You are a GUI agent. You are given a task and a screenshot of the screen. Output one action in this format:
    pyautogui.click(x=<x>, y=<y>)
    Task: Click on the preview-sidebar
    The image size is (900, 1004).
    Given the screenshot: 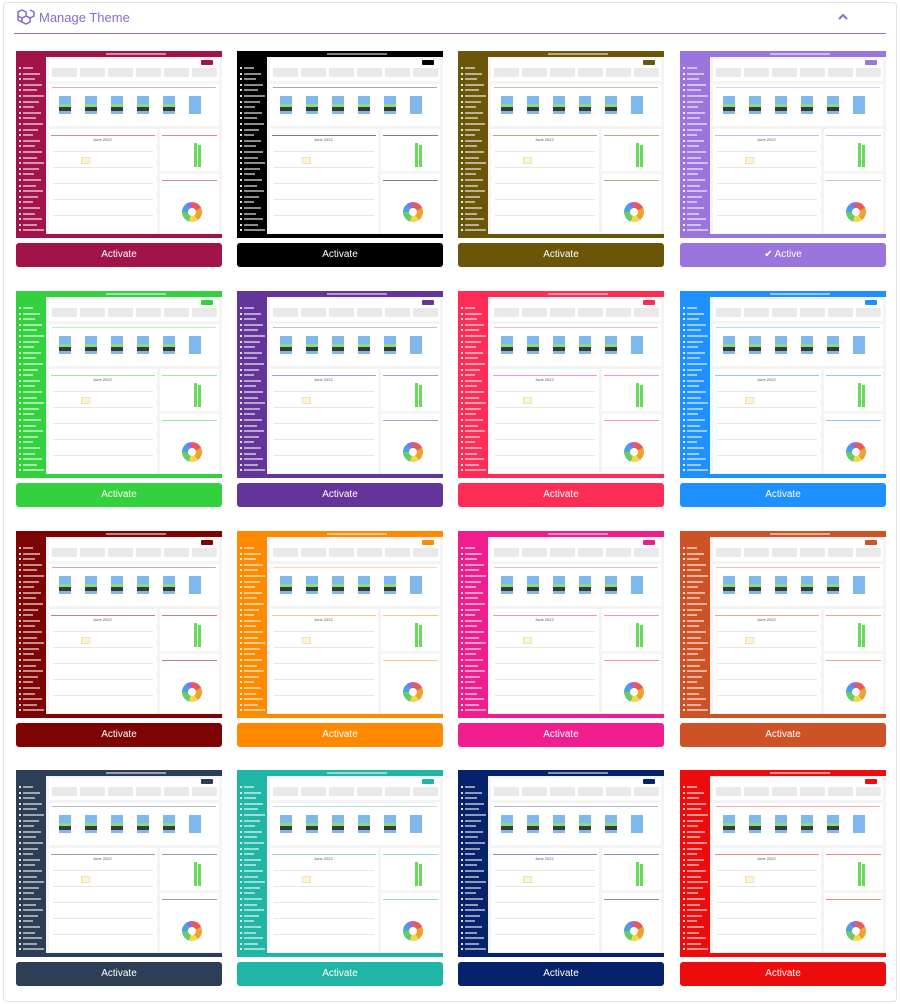 What is the action you would take?
    pyautogui.click(x=473, y=863)
    